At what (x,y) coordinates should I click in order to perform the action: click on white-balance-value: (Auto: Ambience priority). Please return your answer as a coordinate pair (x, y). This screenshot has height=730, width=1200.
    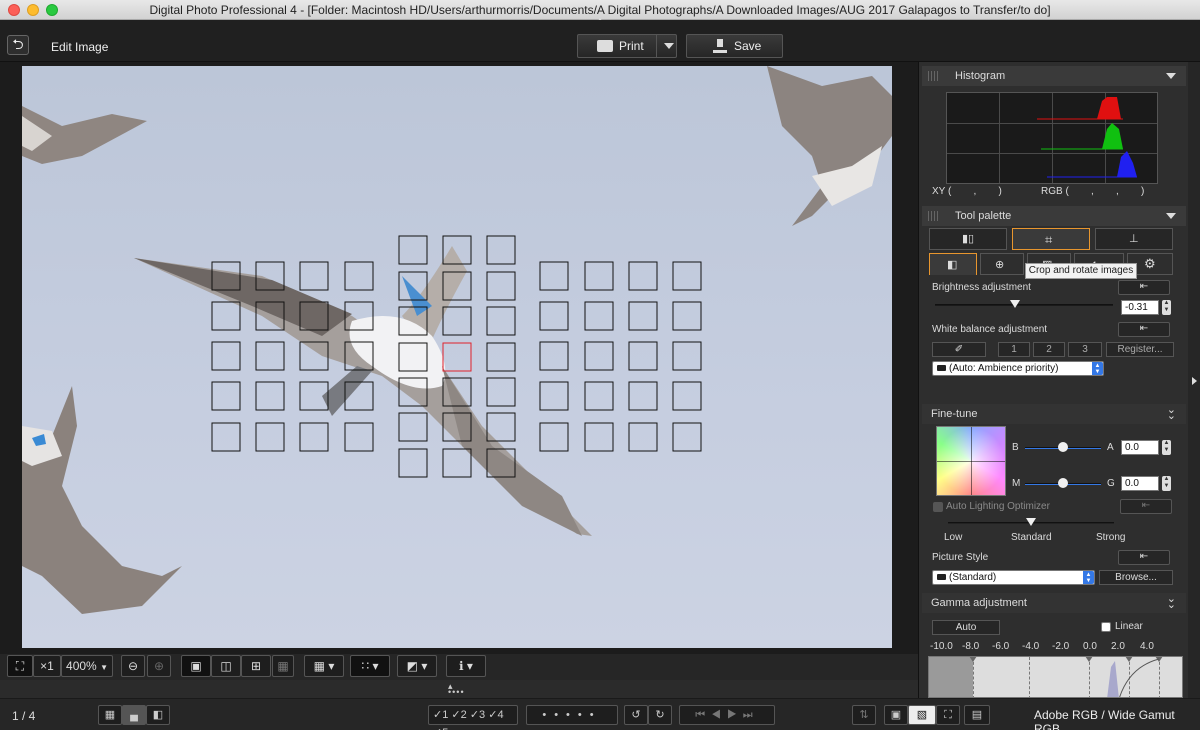
    Looking at the image, I should click on (1004, 368).